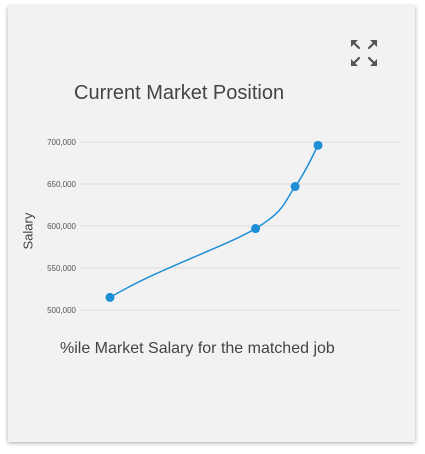 This screenshot has height=454, width=425. What do you see at coordinates (61, 142) in the screenshot?
I see `y-tick-label: 700,000` at bounding box center [61, 142].